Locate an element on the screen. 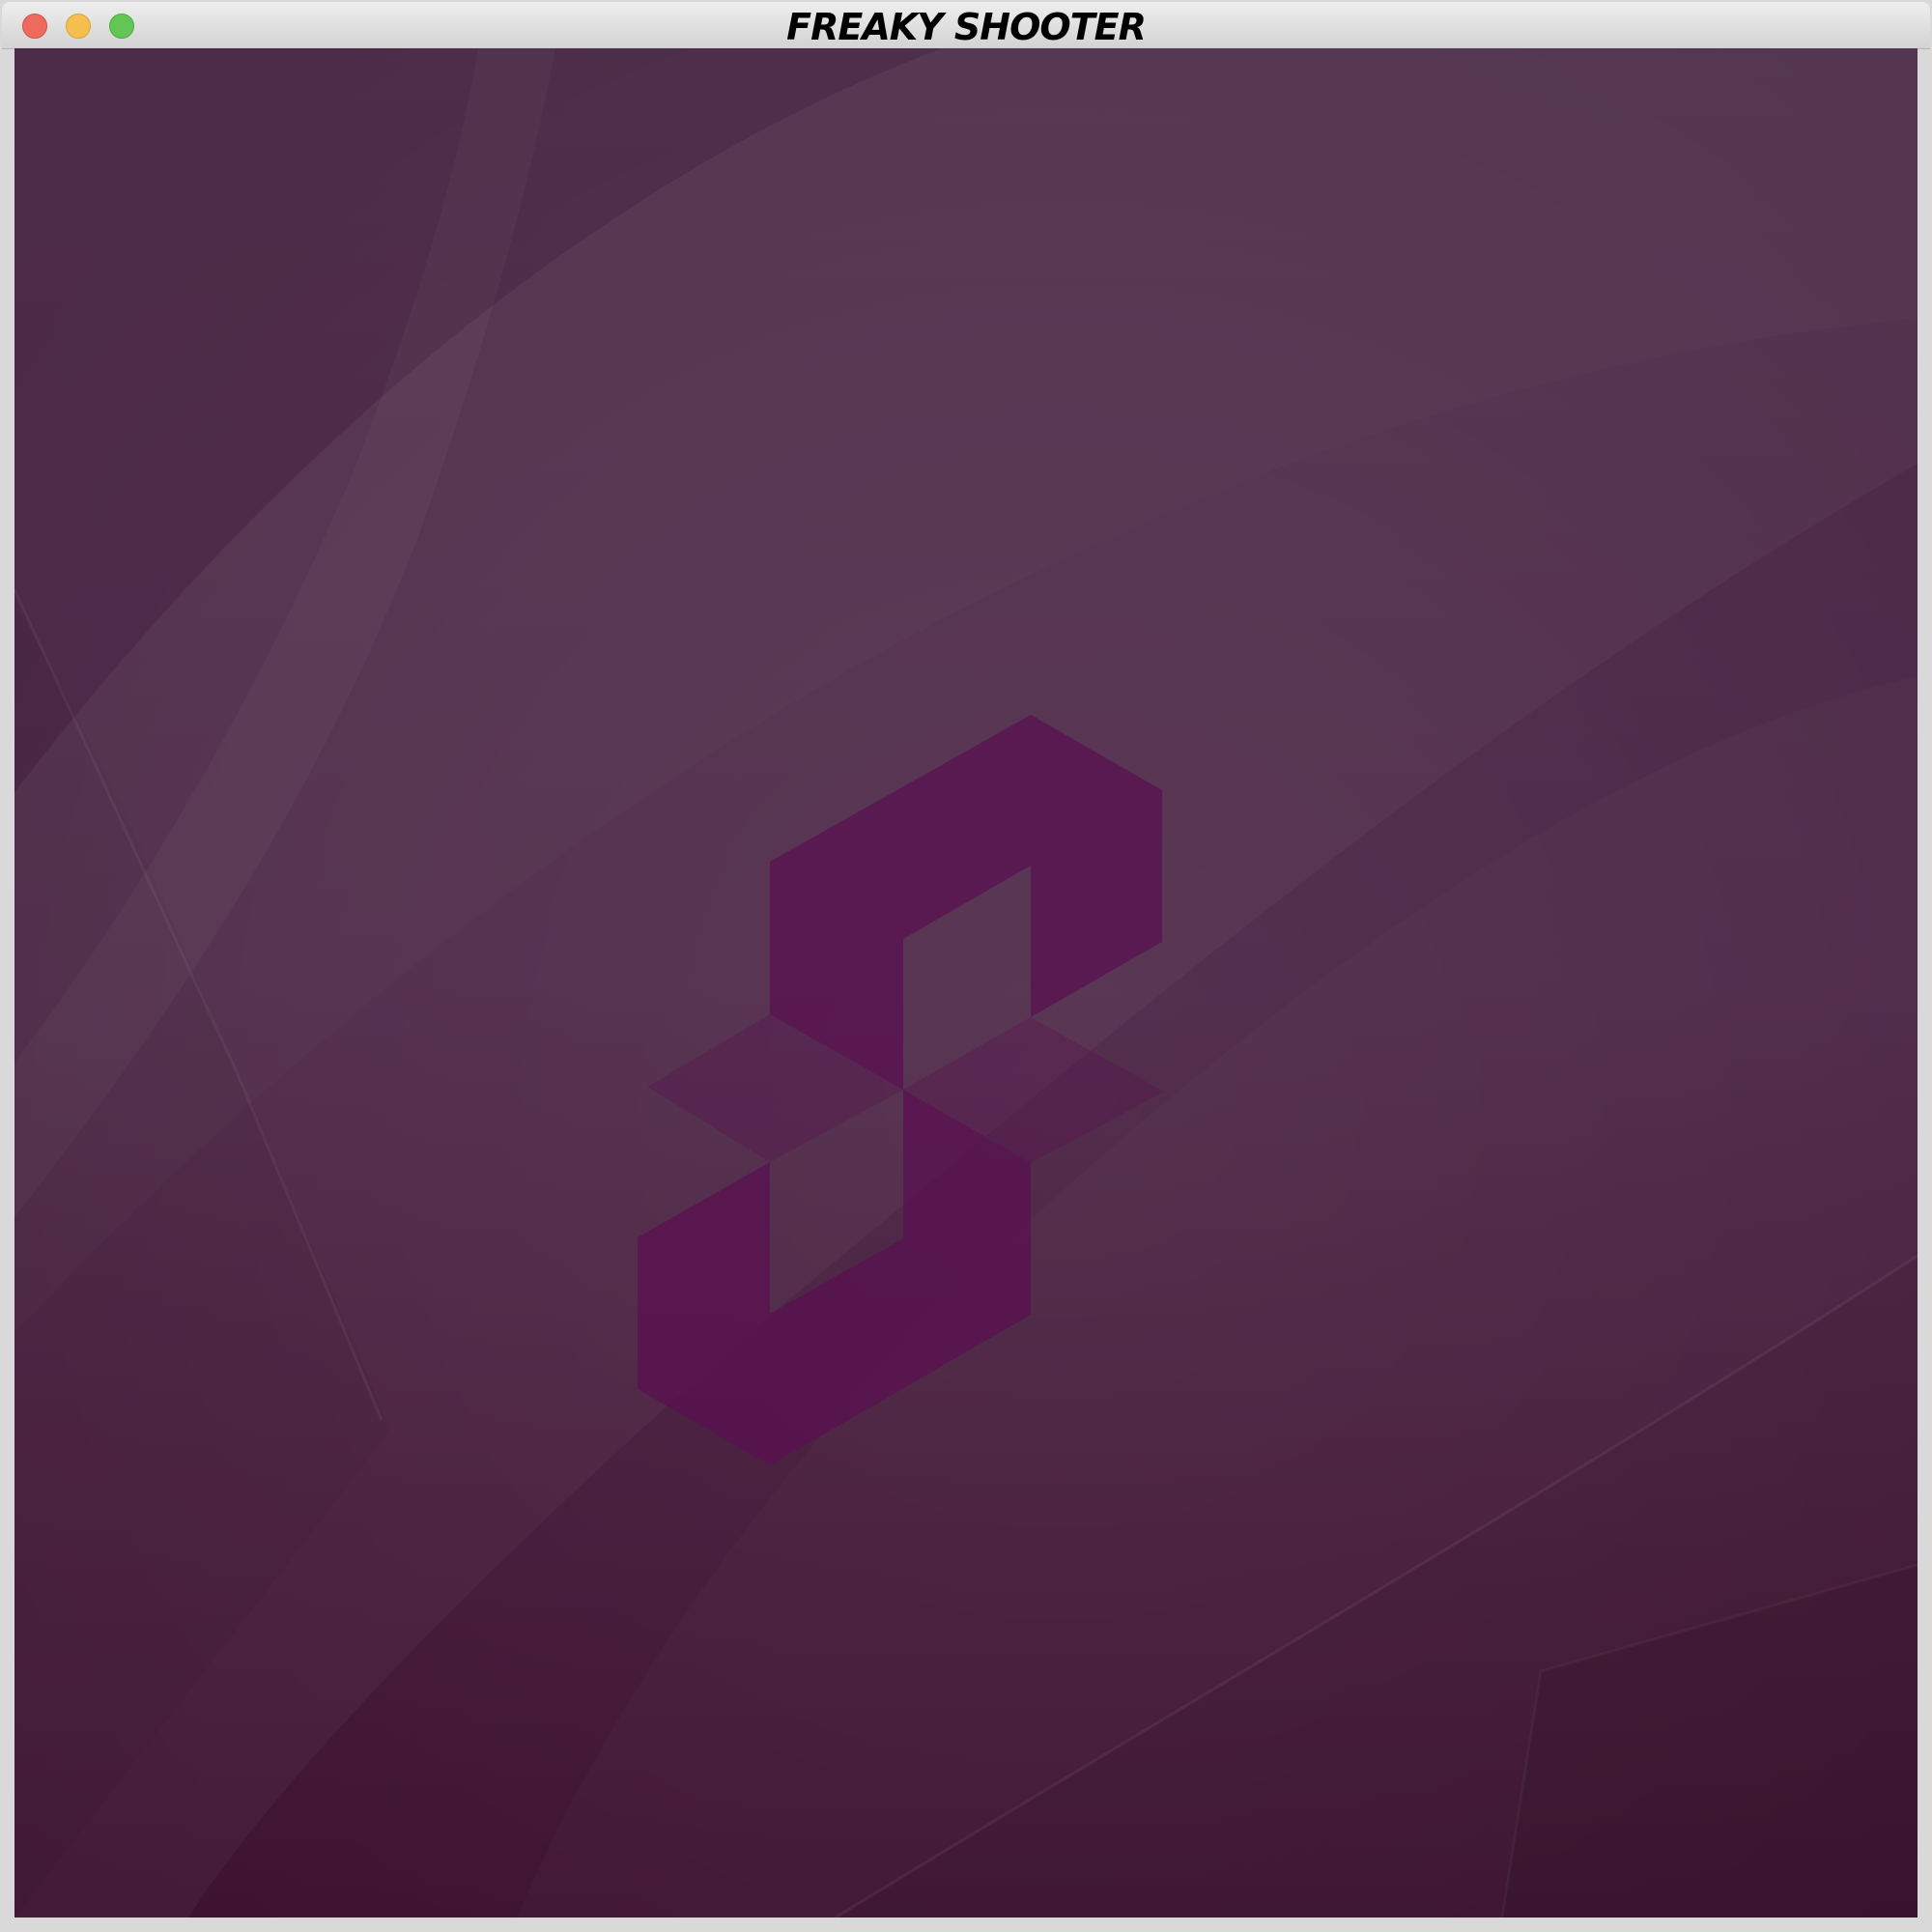  title-bar: FREAKY SHOOTER is located at coordinates (966, 25).